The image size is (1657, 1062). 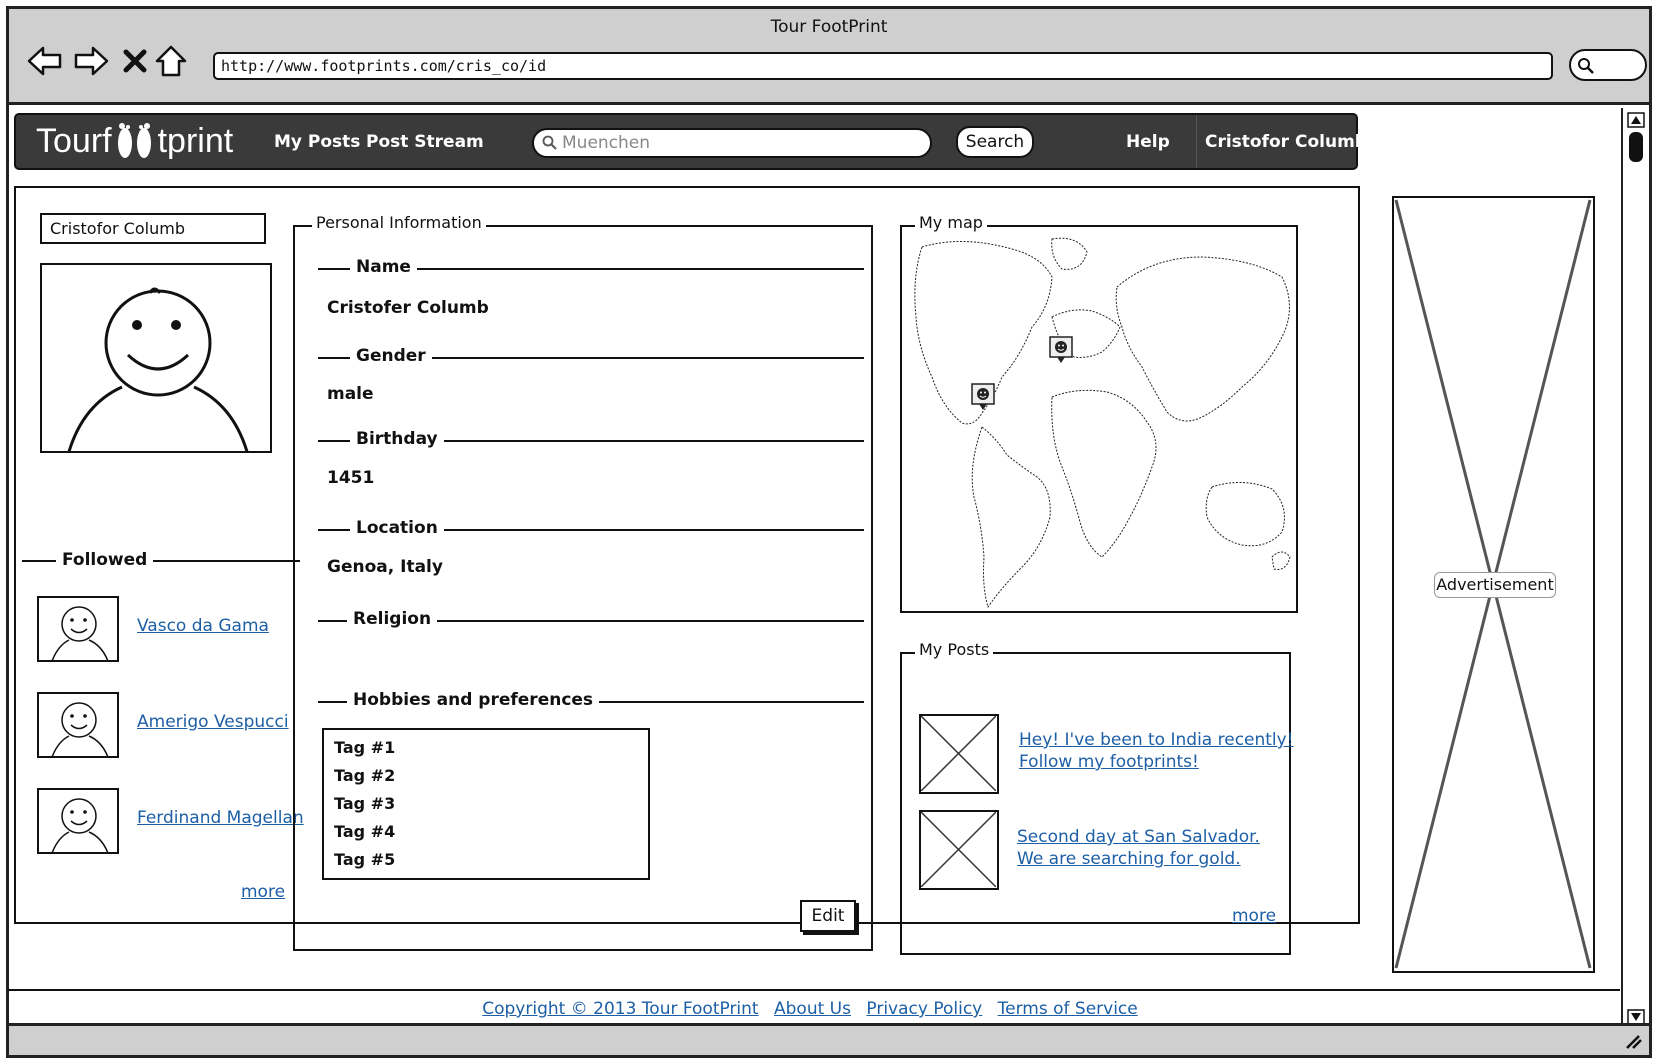 What do you see at coordinates (171, 61) in the screenshot?
I see `home-icon` at bounding box center [171, 61].